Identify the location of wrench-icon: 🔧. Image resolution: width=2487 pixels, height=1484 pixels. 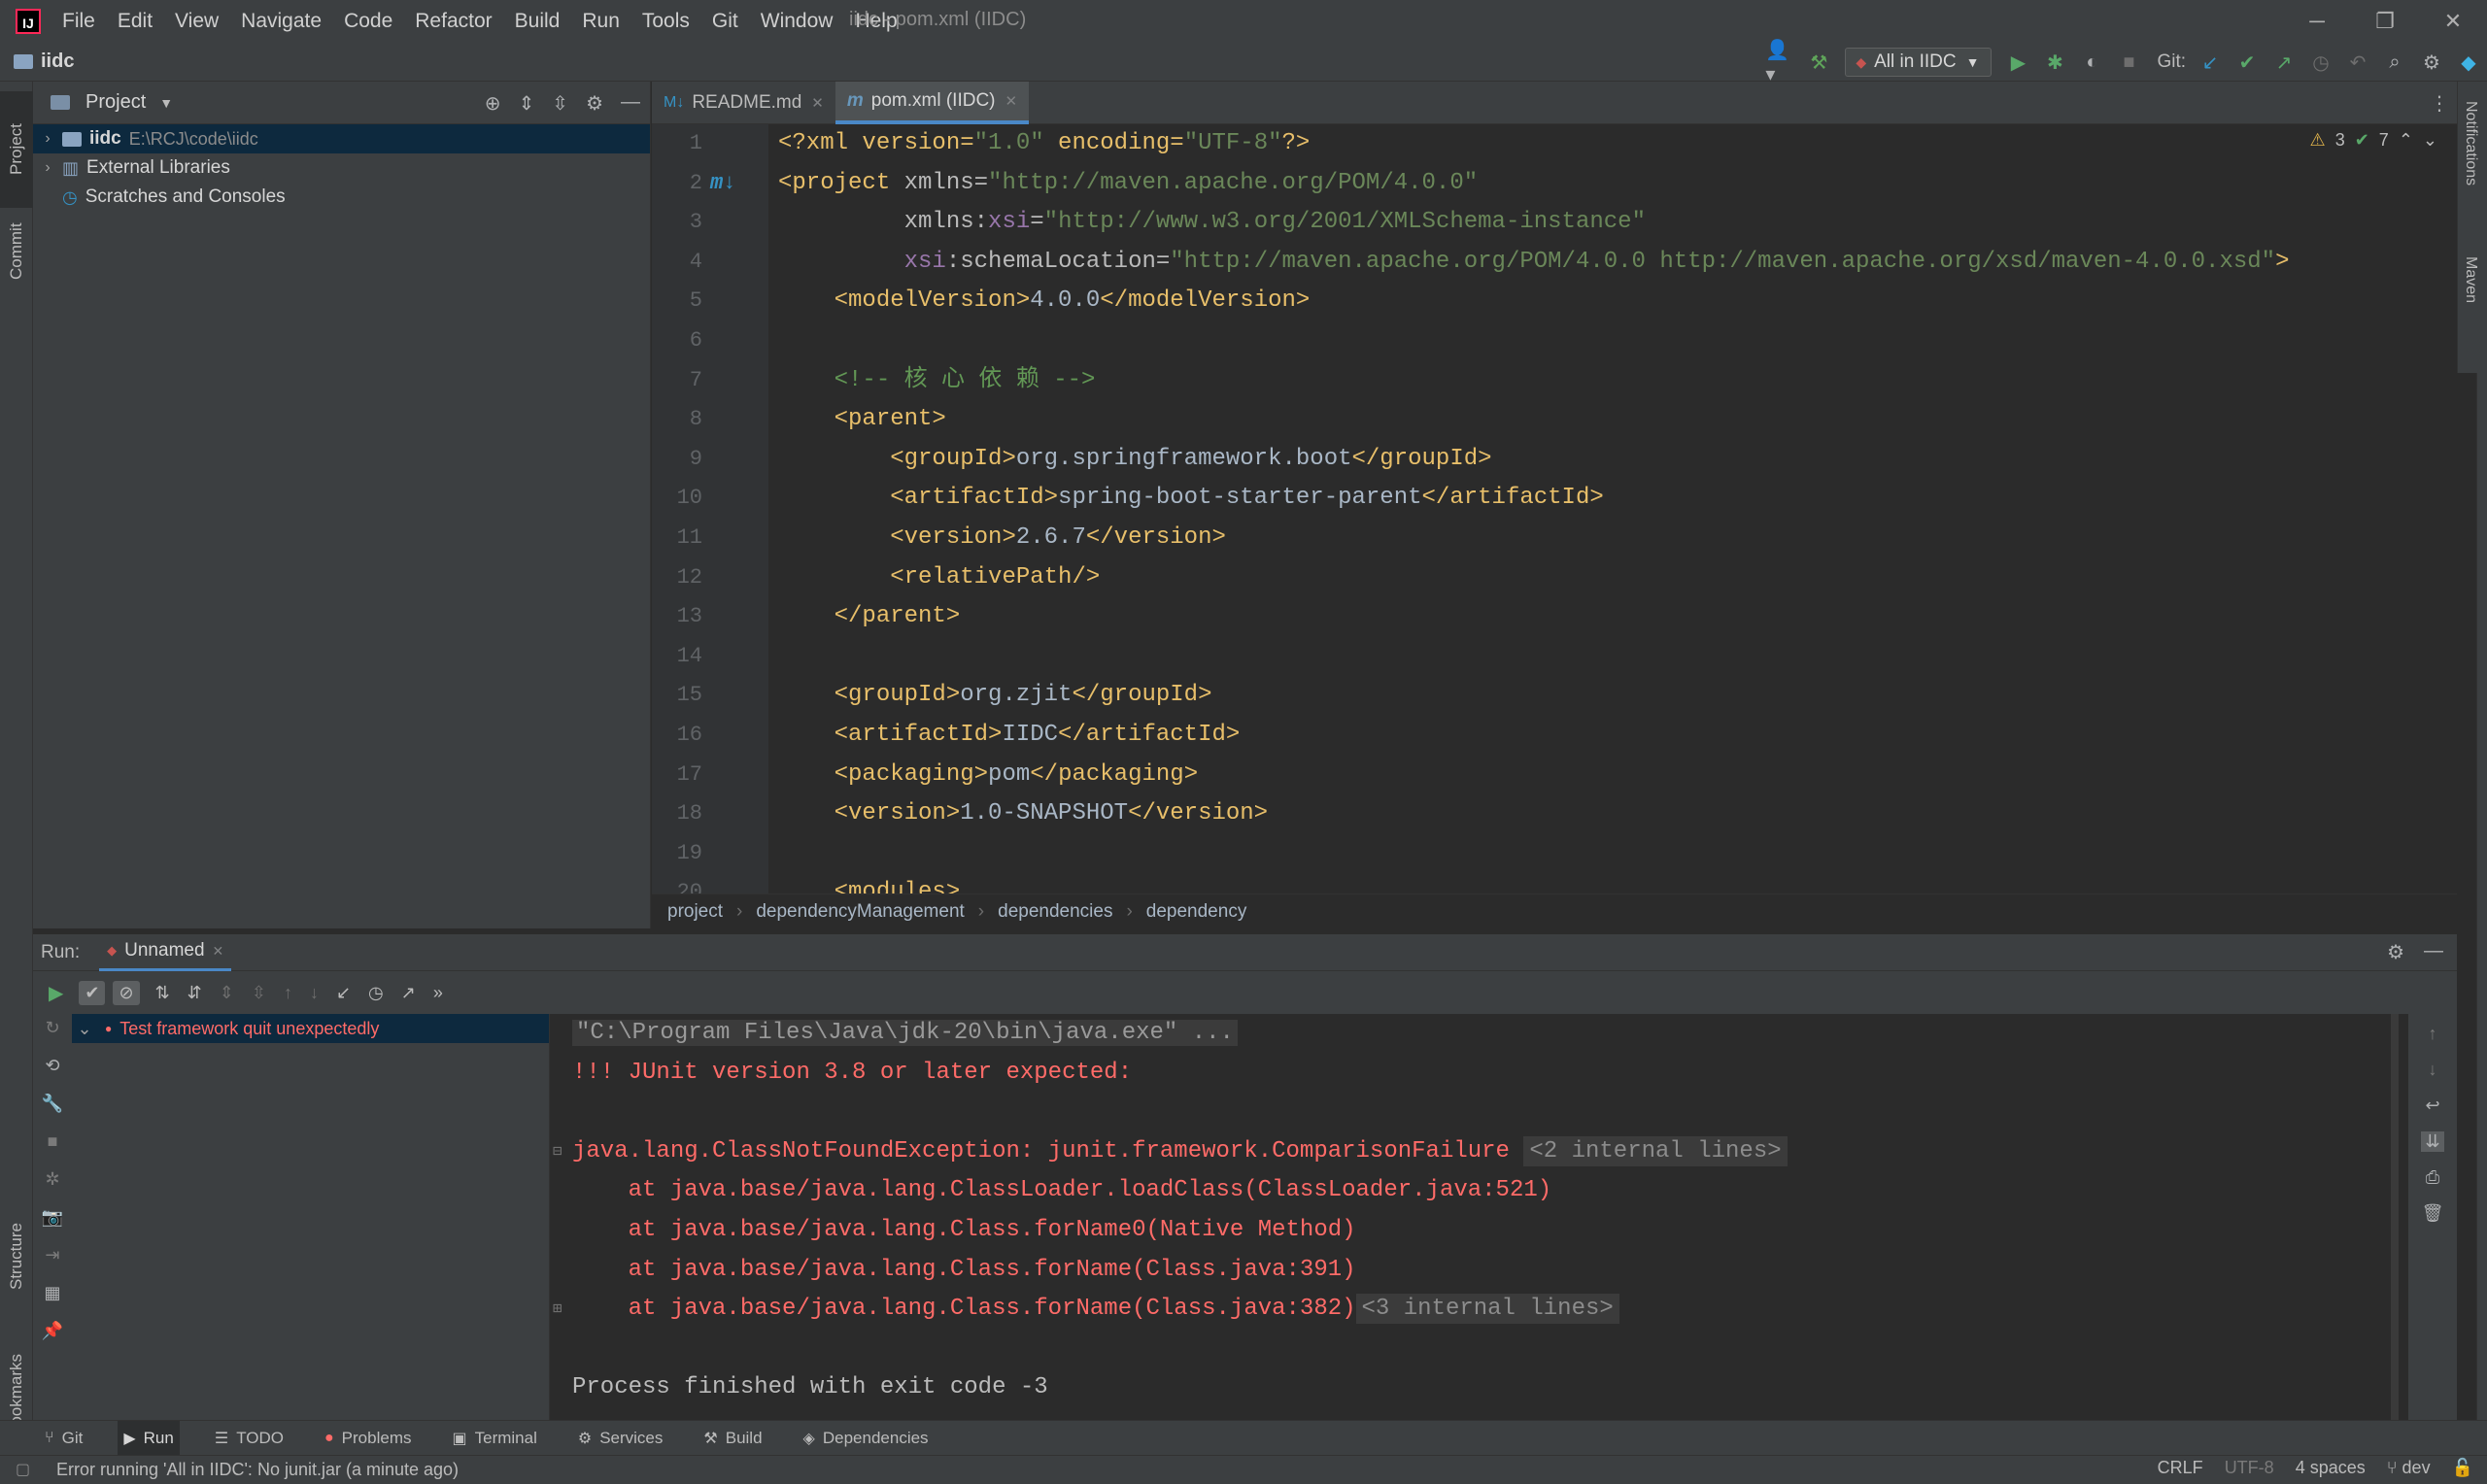
(52, 1104).